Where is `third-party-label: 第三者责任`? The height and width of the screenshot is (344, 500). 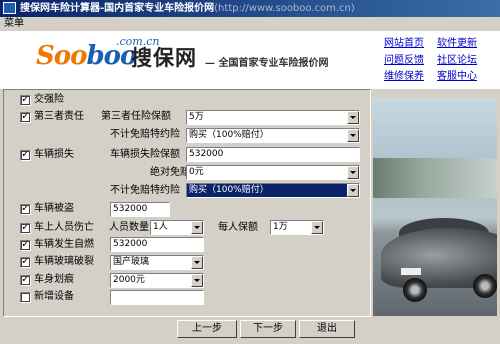
third-party-label: 第三者责任 is located at coordinates (59, 116).